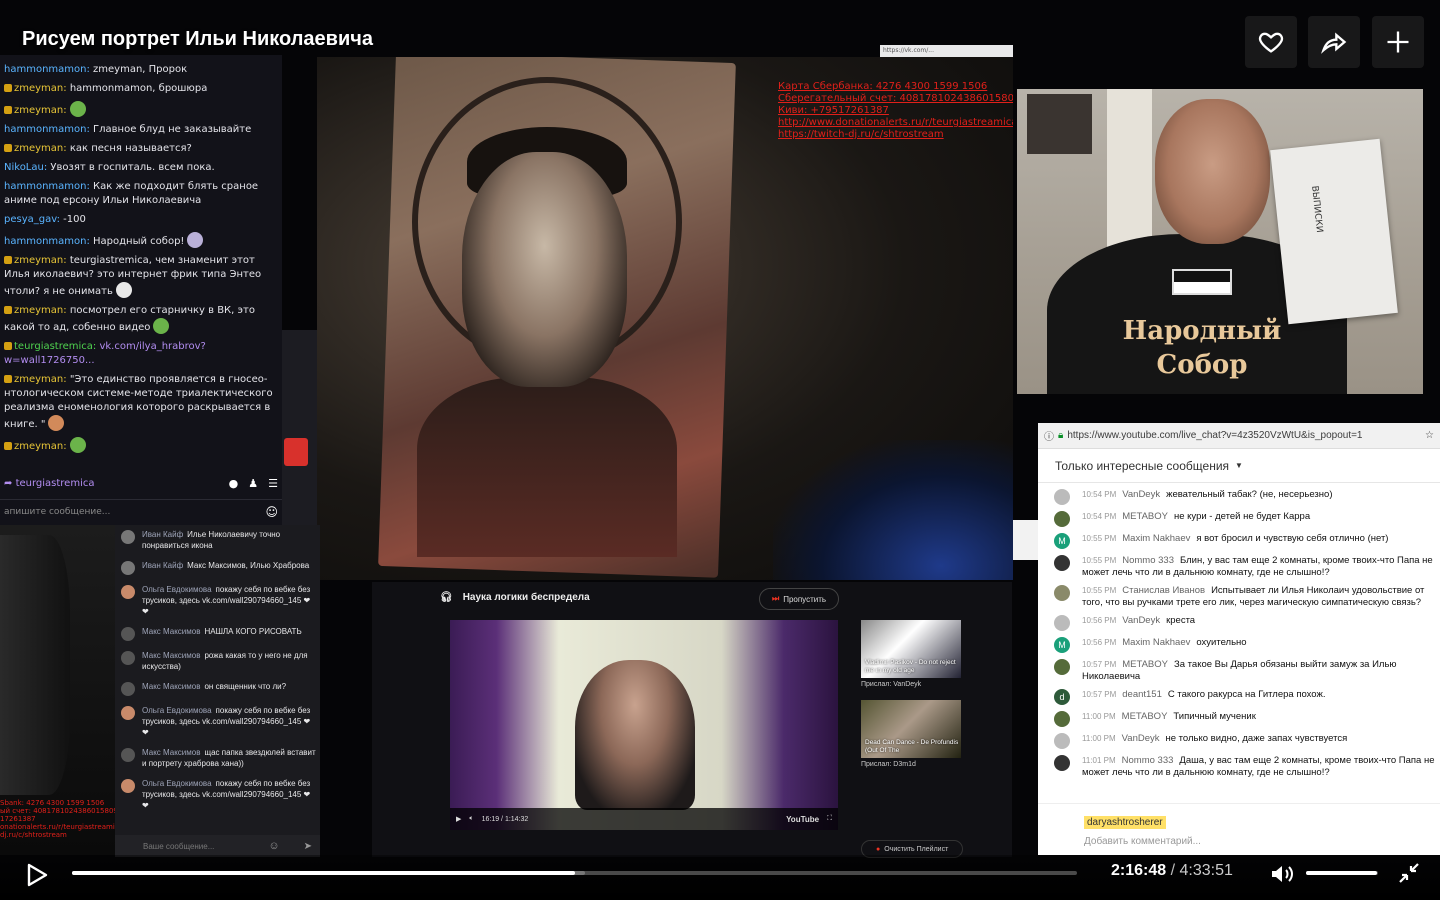 This screenshot has width=1440, height=900. I want to click on menu-icon: ☰, so click(273, 484).